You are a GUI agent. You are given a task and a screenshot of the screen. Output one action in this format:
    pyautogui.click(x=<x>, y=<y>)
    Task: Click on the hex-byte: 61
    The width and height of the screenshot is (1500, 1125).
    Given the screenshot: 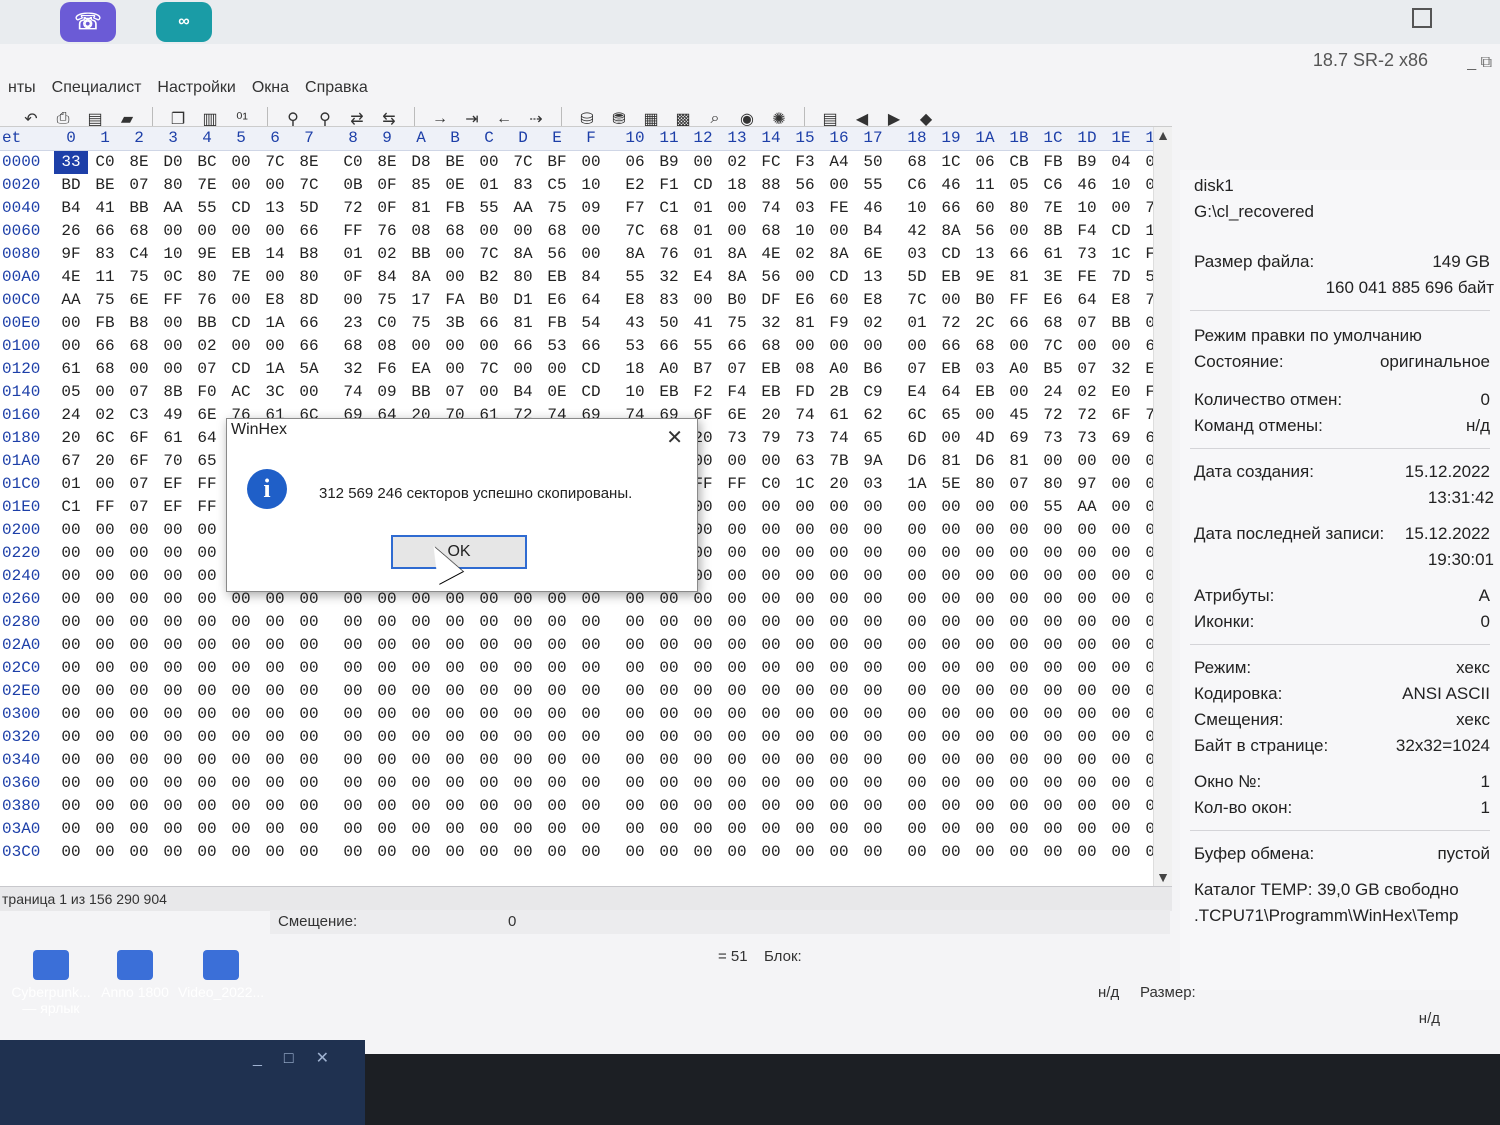 What is the action you would take?
    pyautogui.click(x=839, y=415)
    